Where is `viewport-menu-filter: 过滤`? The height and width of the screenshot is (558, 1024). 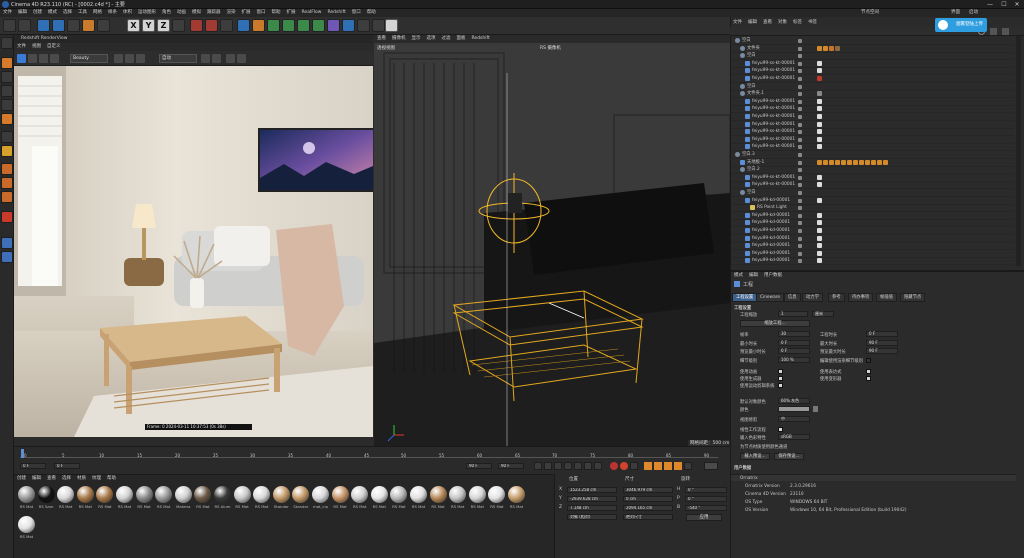
viewport-menu-filter: 过滤 is located at coordinates (446, 39).